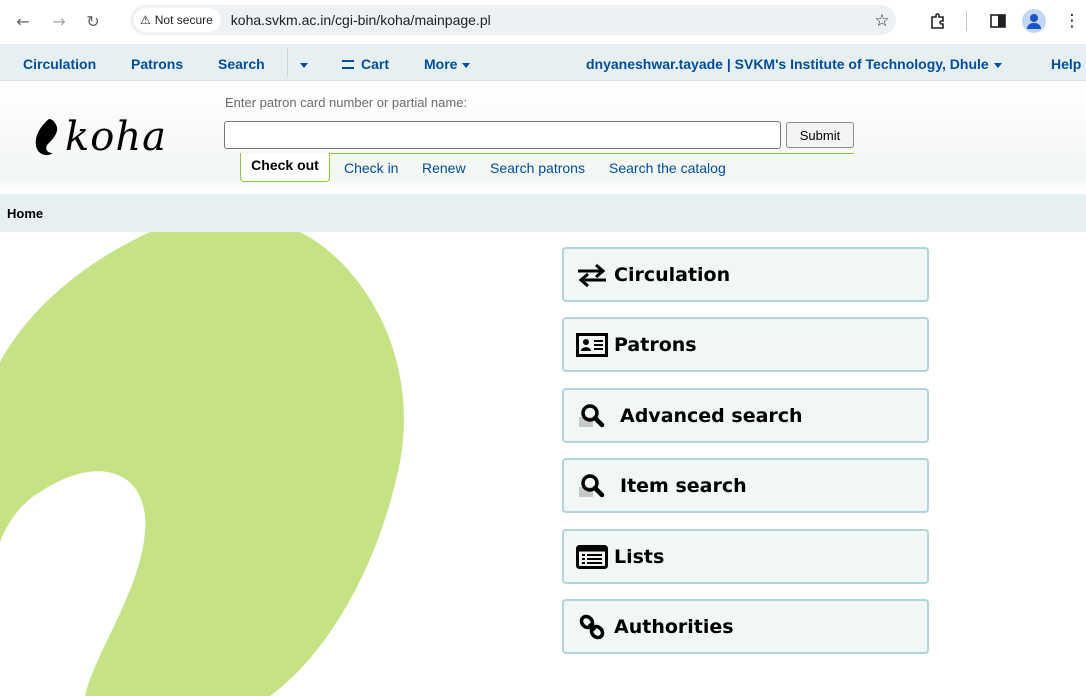 The width and height of the screenshot is (1086, 696). I want to click on koha-logo: koha, so click(100, 137).